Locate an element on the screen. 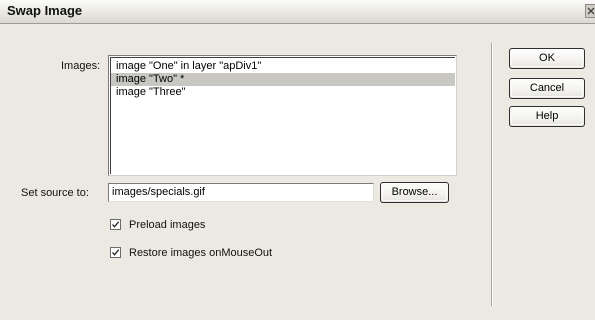  source-path-input: images/specials.gif is located at coordinates (241, 192).